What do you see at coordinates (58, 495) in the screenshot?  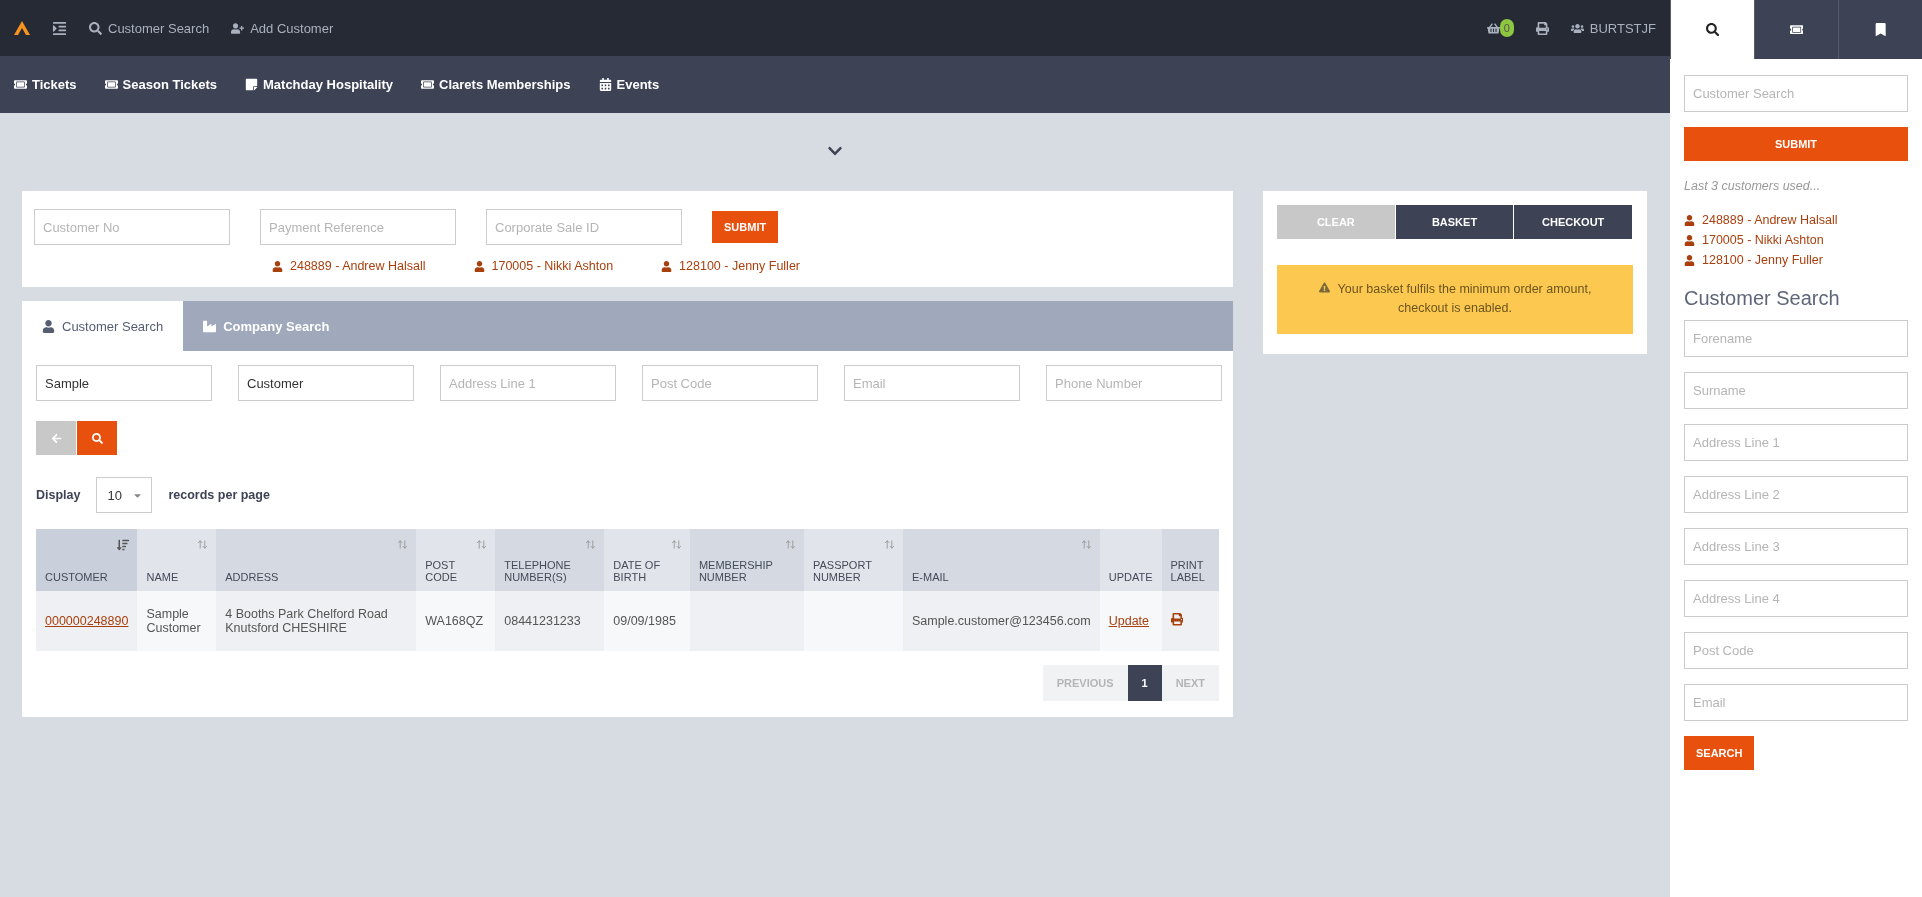 I see `display-label: Display` at bounding box center [58, 495].